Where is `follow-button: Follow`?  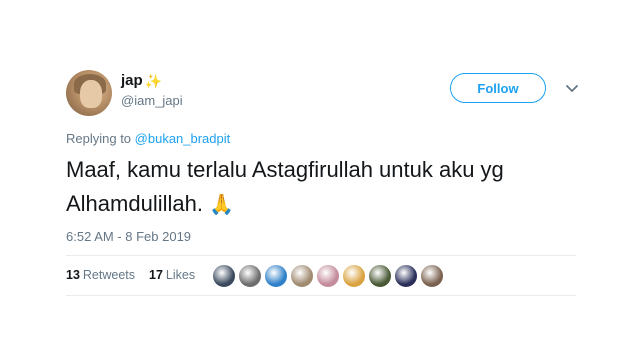
follow-button: Follow is located at coordinates (498, 88).